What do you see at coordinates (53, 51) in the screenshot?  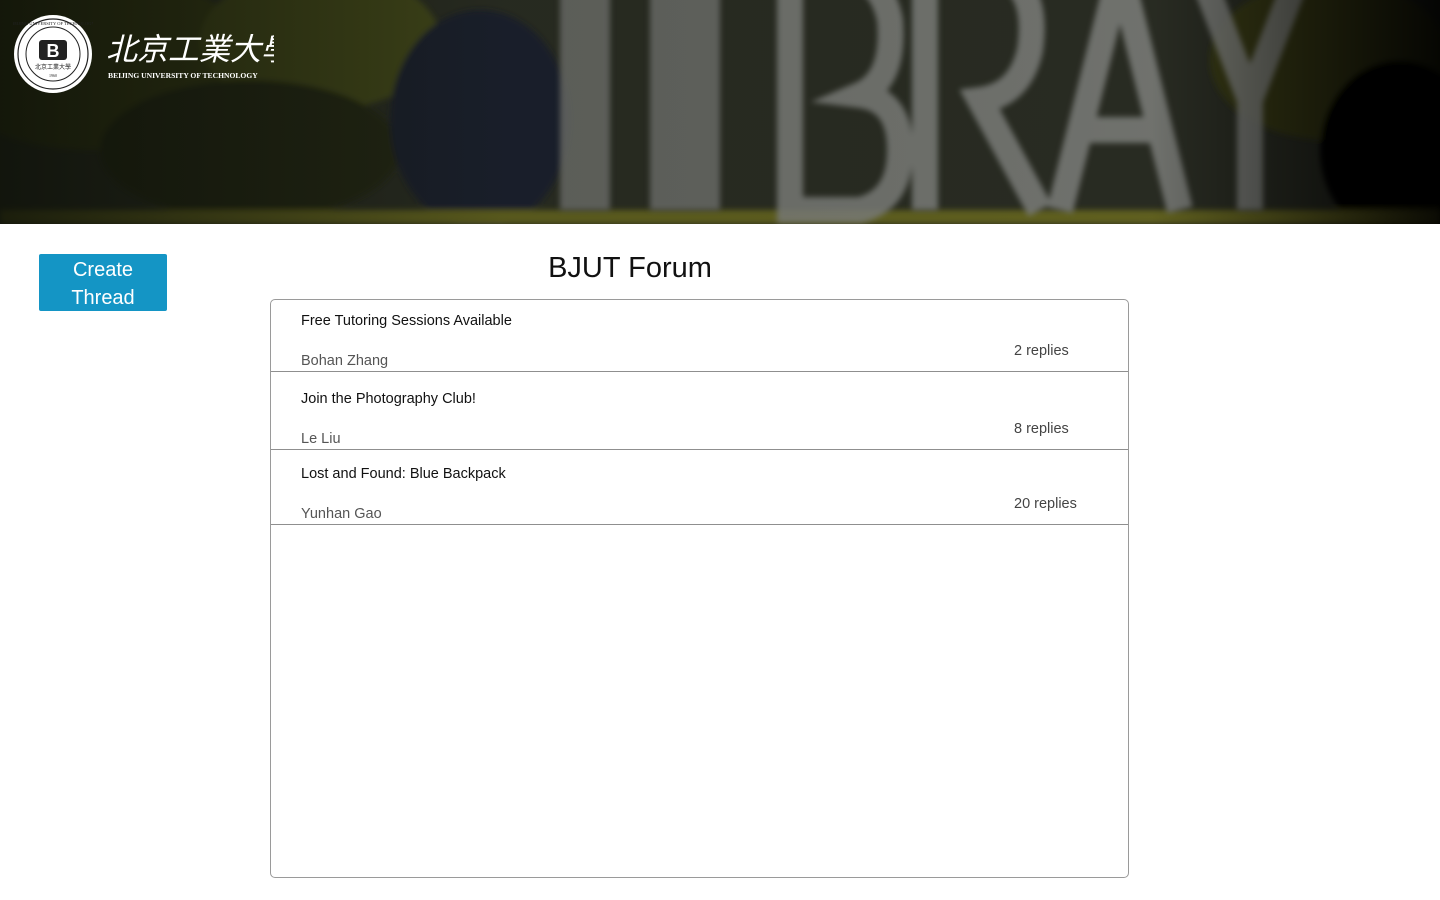 I see `svg-text: B` at bounding box center [53, 51].